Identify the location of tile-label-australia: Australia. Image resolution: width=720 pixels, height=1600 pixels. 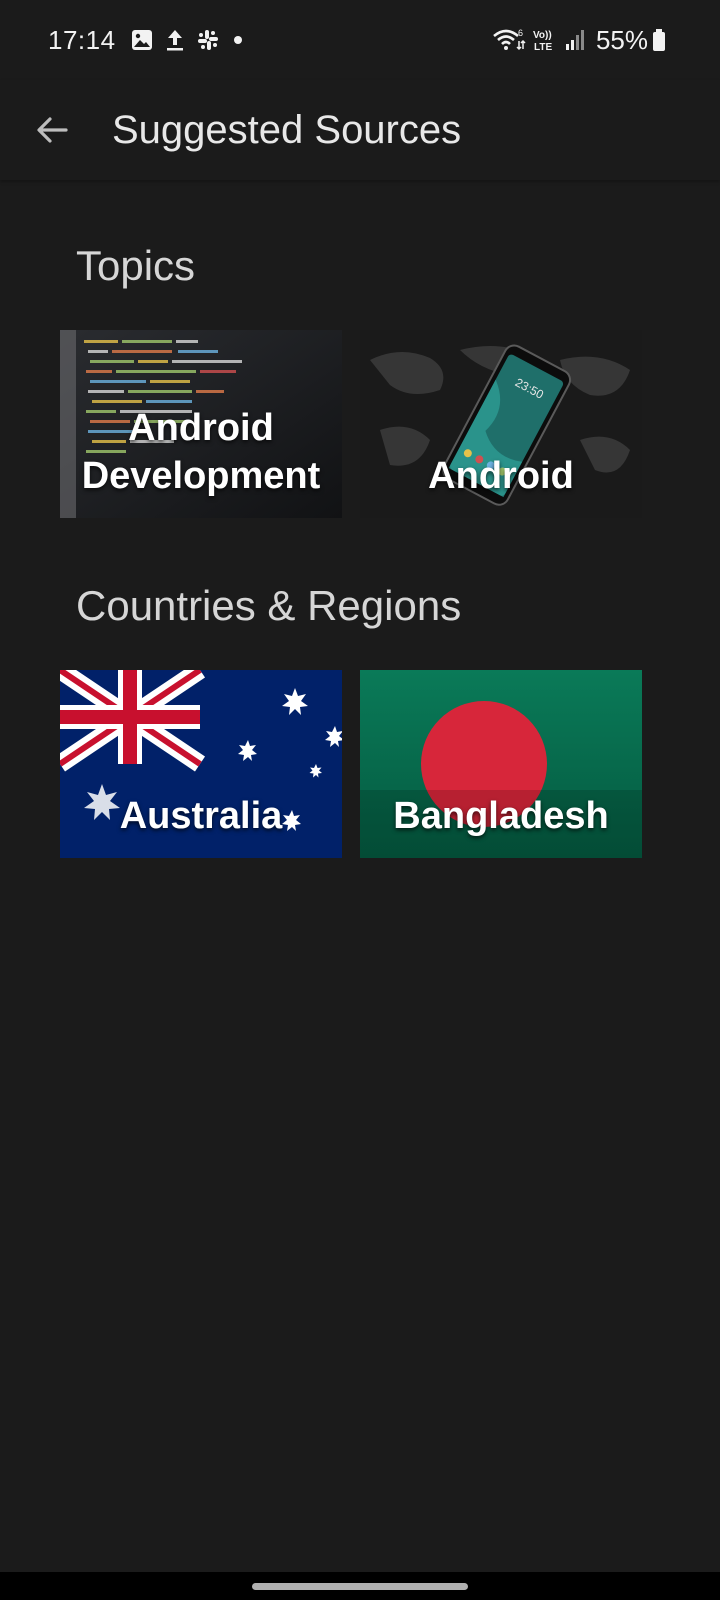
(201, 816).